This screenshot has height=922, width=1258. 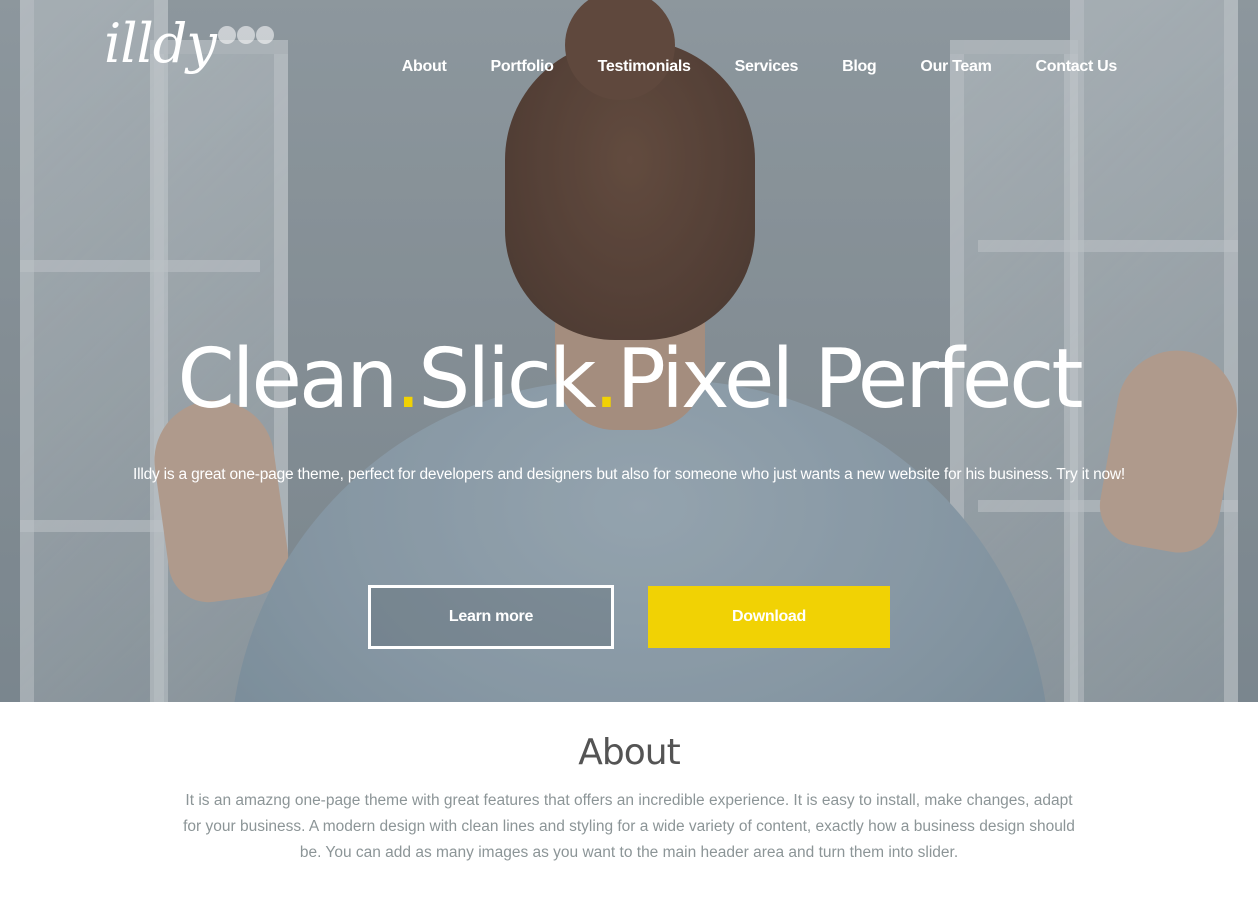 I want to click on nav-item-blog: Blog, so click(x=859, y=67).